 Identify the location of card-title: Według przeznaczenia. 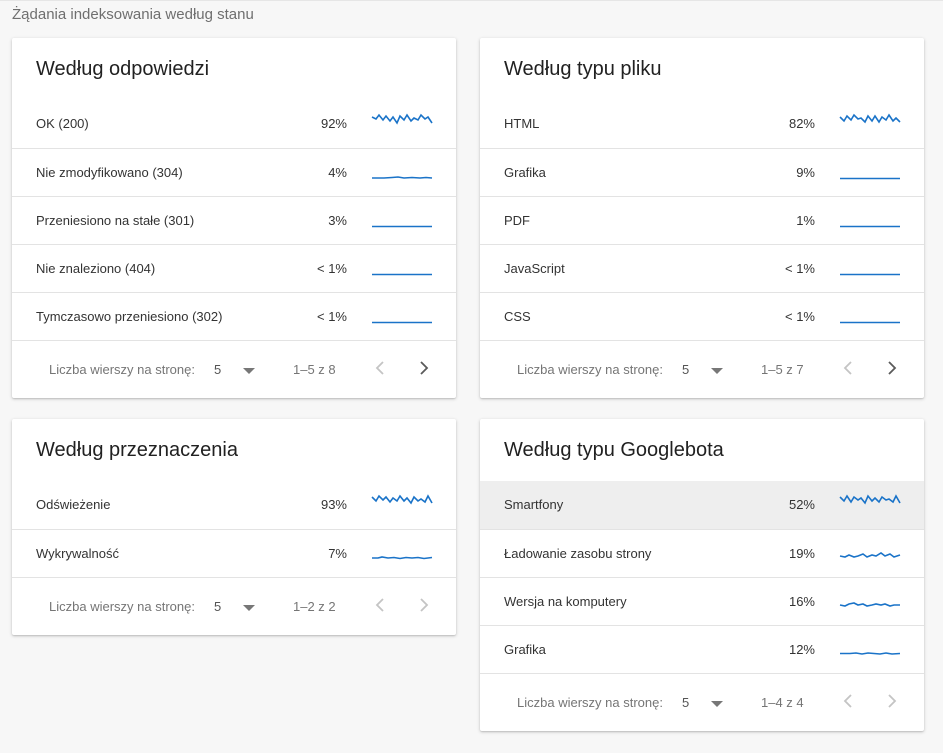
(137, 450).